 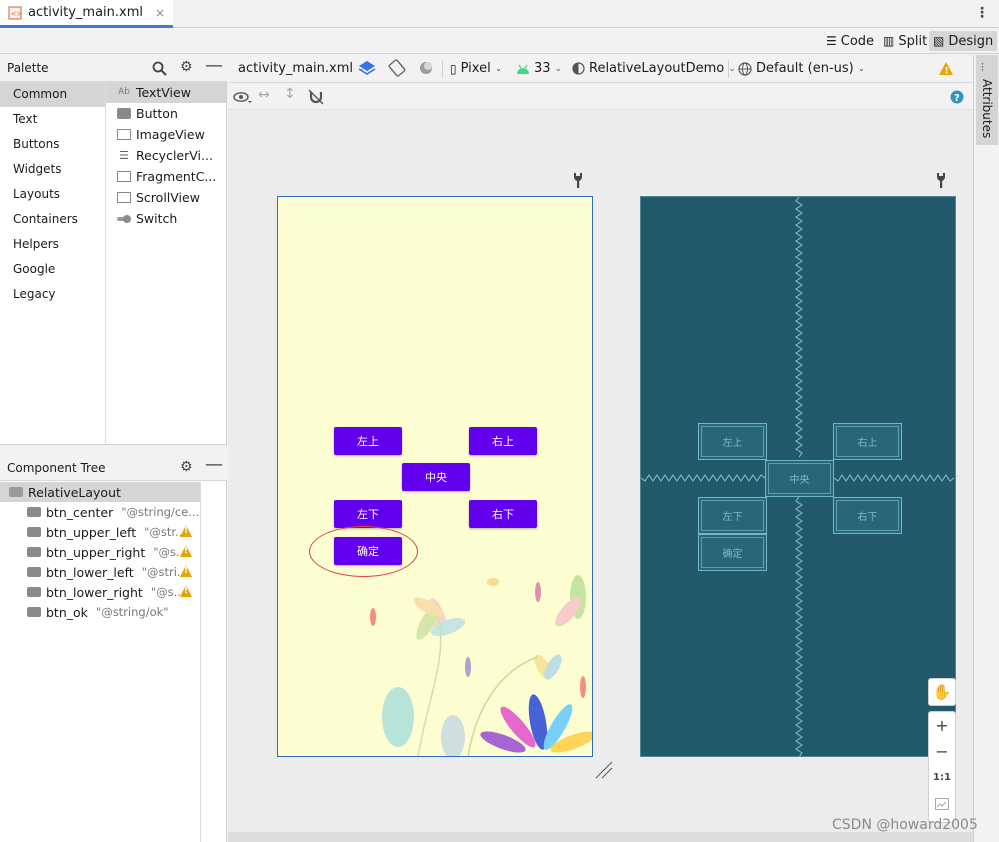 I want to click on switch-icon, so click(x=124, y=218).